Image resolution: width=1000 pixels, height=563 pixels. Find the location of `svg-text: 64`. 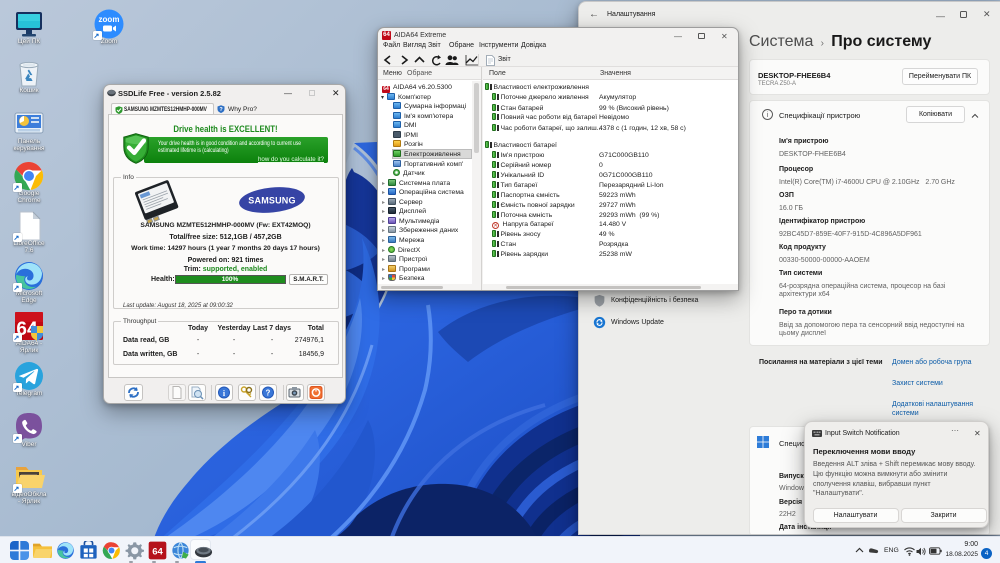

svg-text: 64 is located at coordinates (157, 552).